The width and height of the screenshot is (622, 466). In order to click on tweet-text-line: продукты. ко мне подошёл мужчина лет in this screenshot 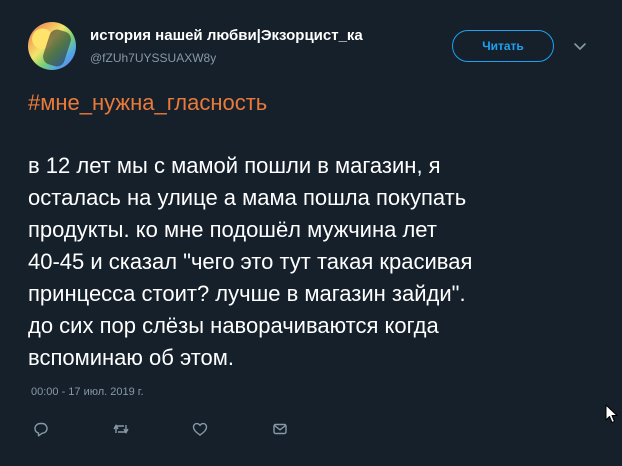, I will do `click(232, 229)`.